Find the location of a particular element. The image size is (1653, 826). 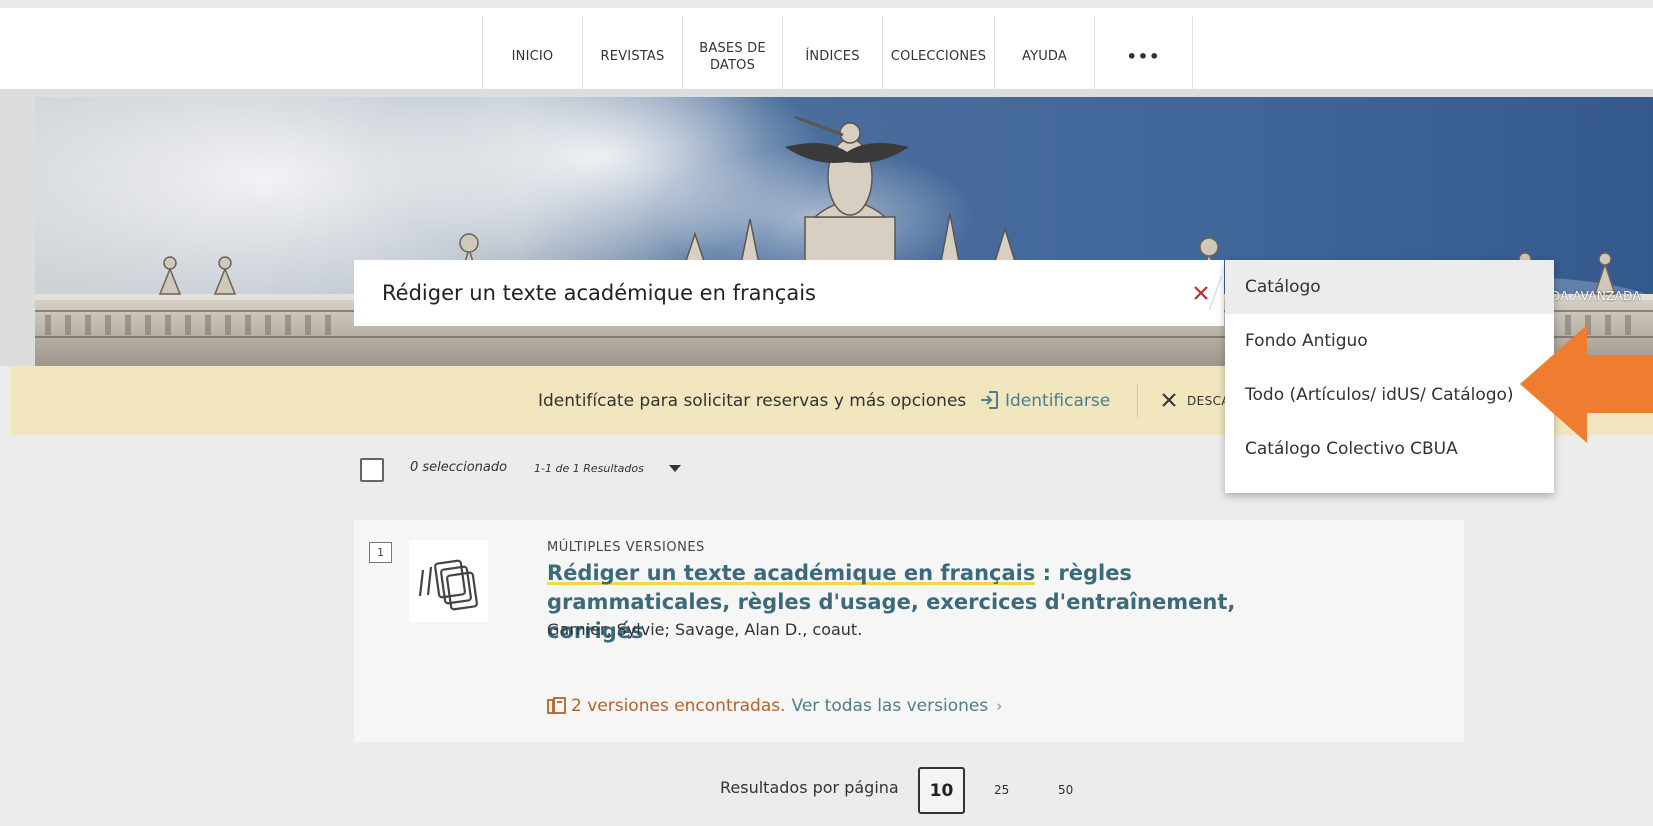

nav-item-ayuda: AYUDA is located at coordinates (1045, 56).